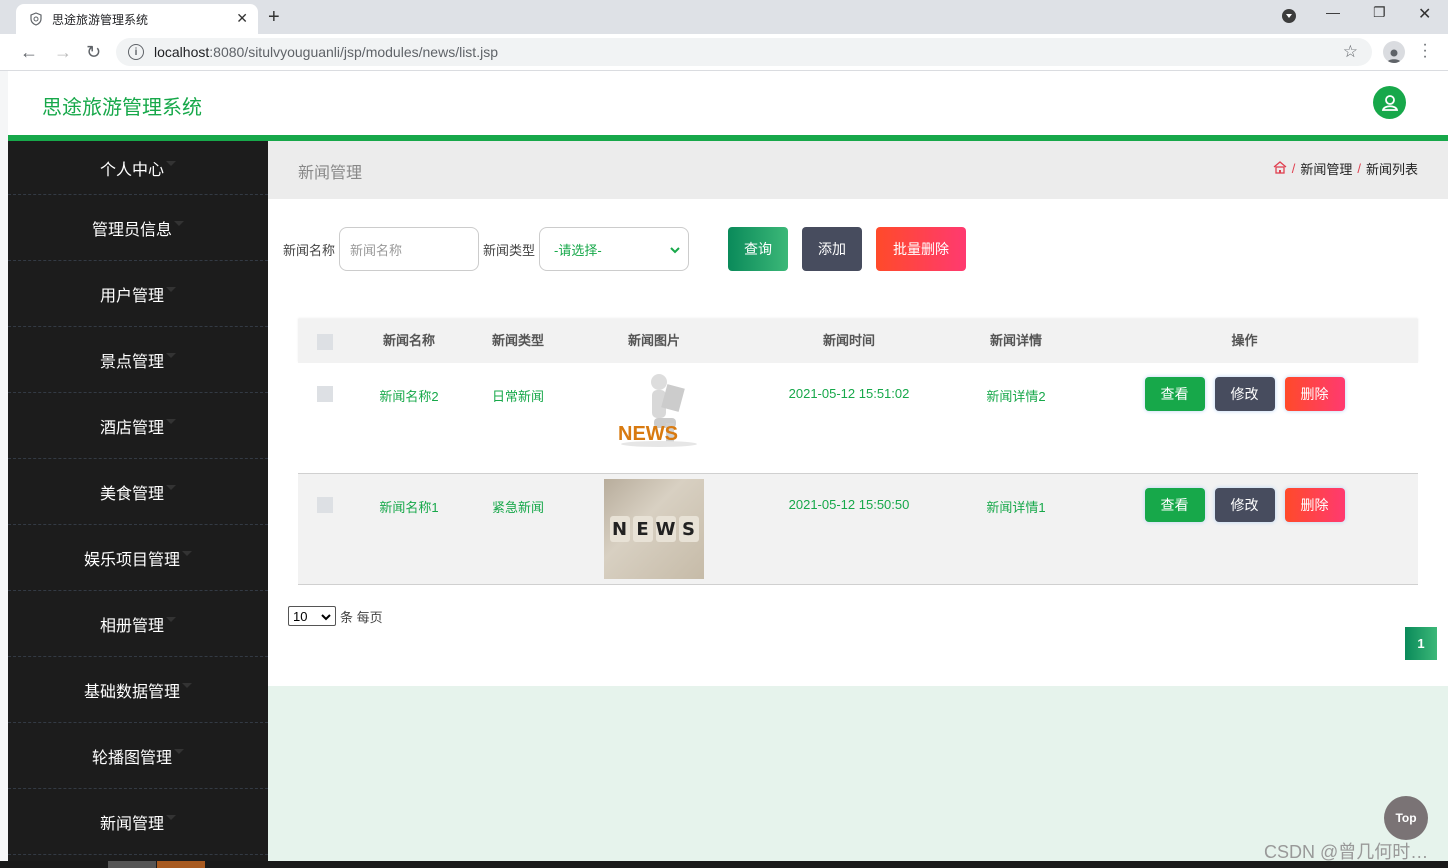  What do you see at coordinates (1015, 340) in the screenshot?
I see `header-news-detail: 新闻详情` at bounding box center [1015, 340].